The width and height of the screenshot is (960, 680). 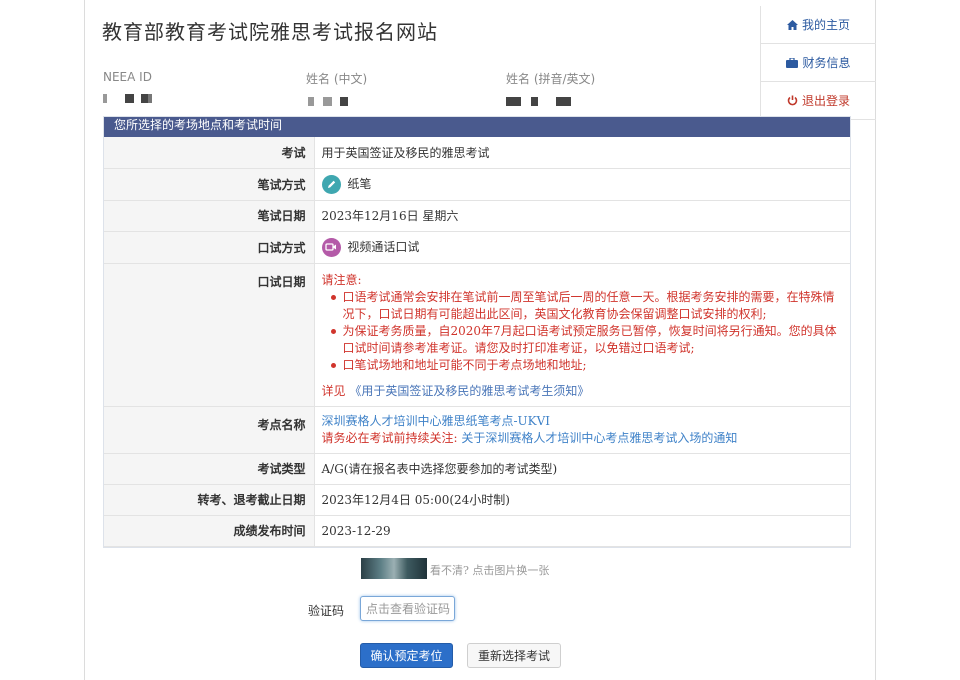 What do you see at coordinates (127, 99) in the screenshot?
I see `neea-id-masked` at bounding box center [127, 99].